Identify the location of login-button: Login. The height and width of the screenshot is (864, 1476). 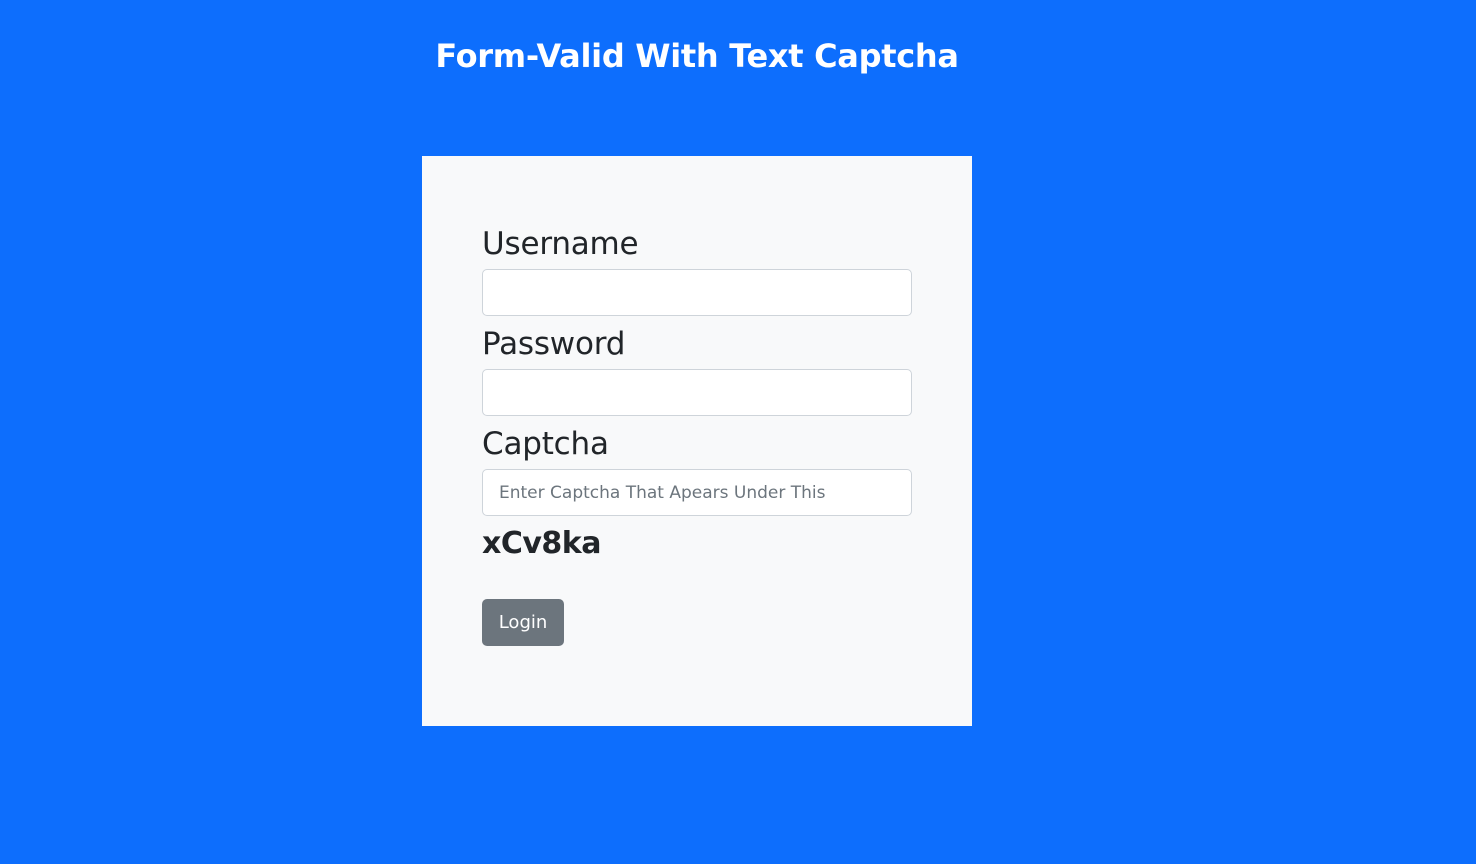
(523, 622).